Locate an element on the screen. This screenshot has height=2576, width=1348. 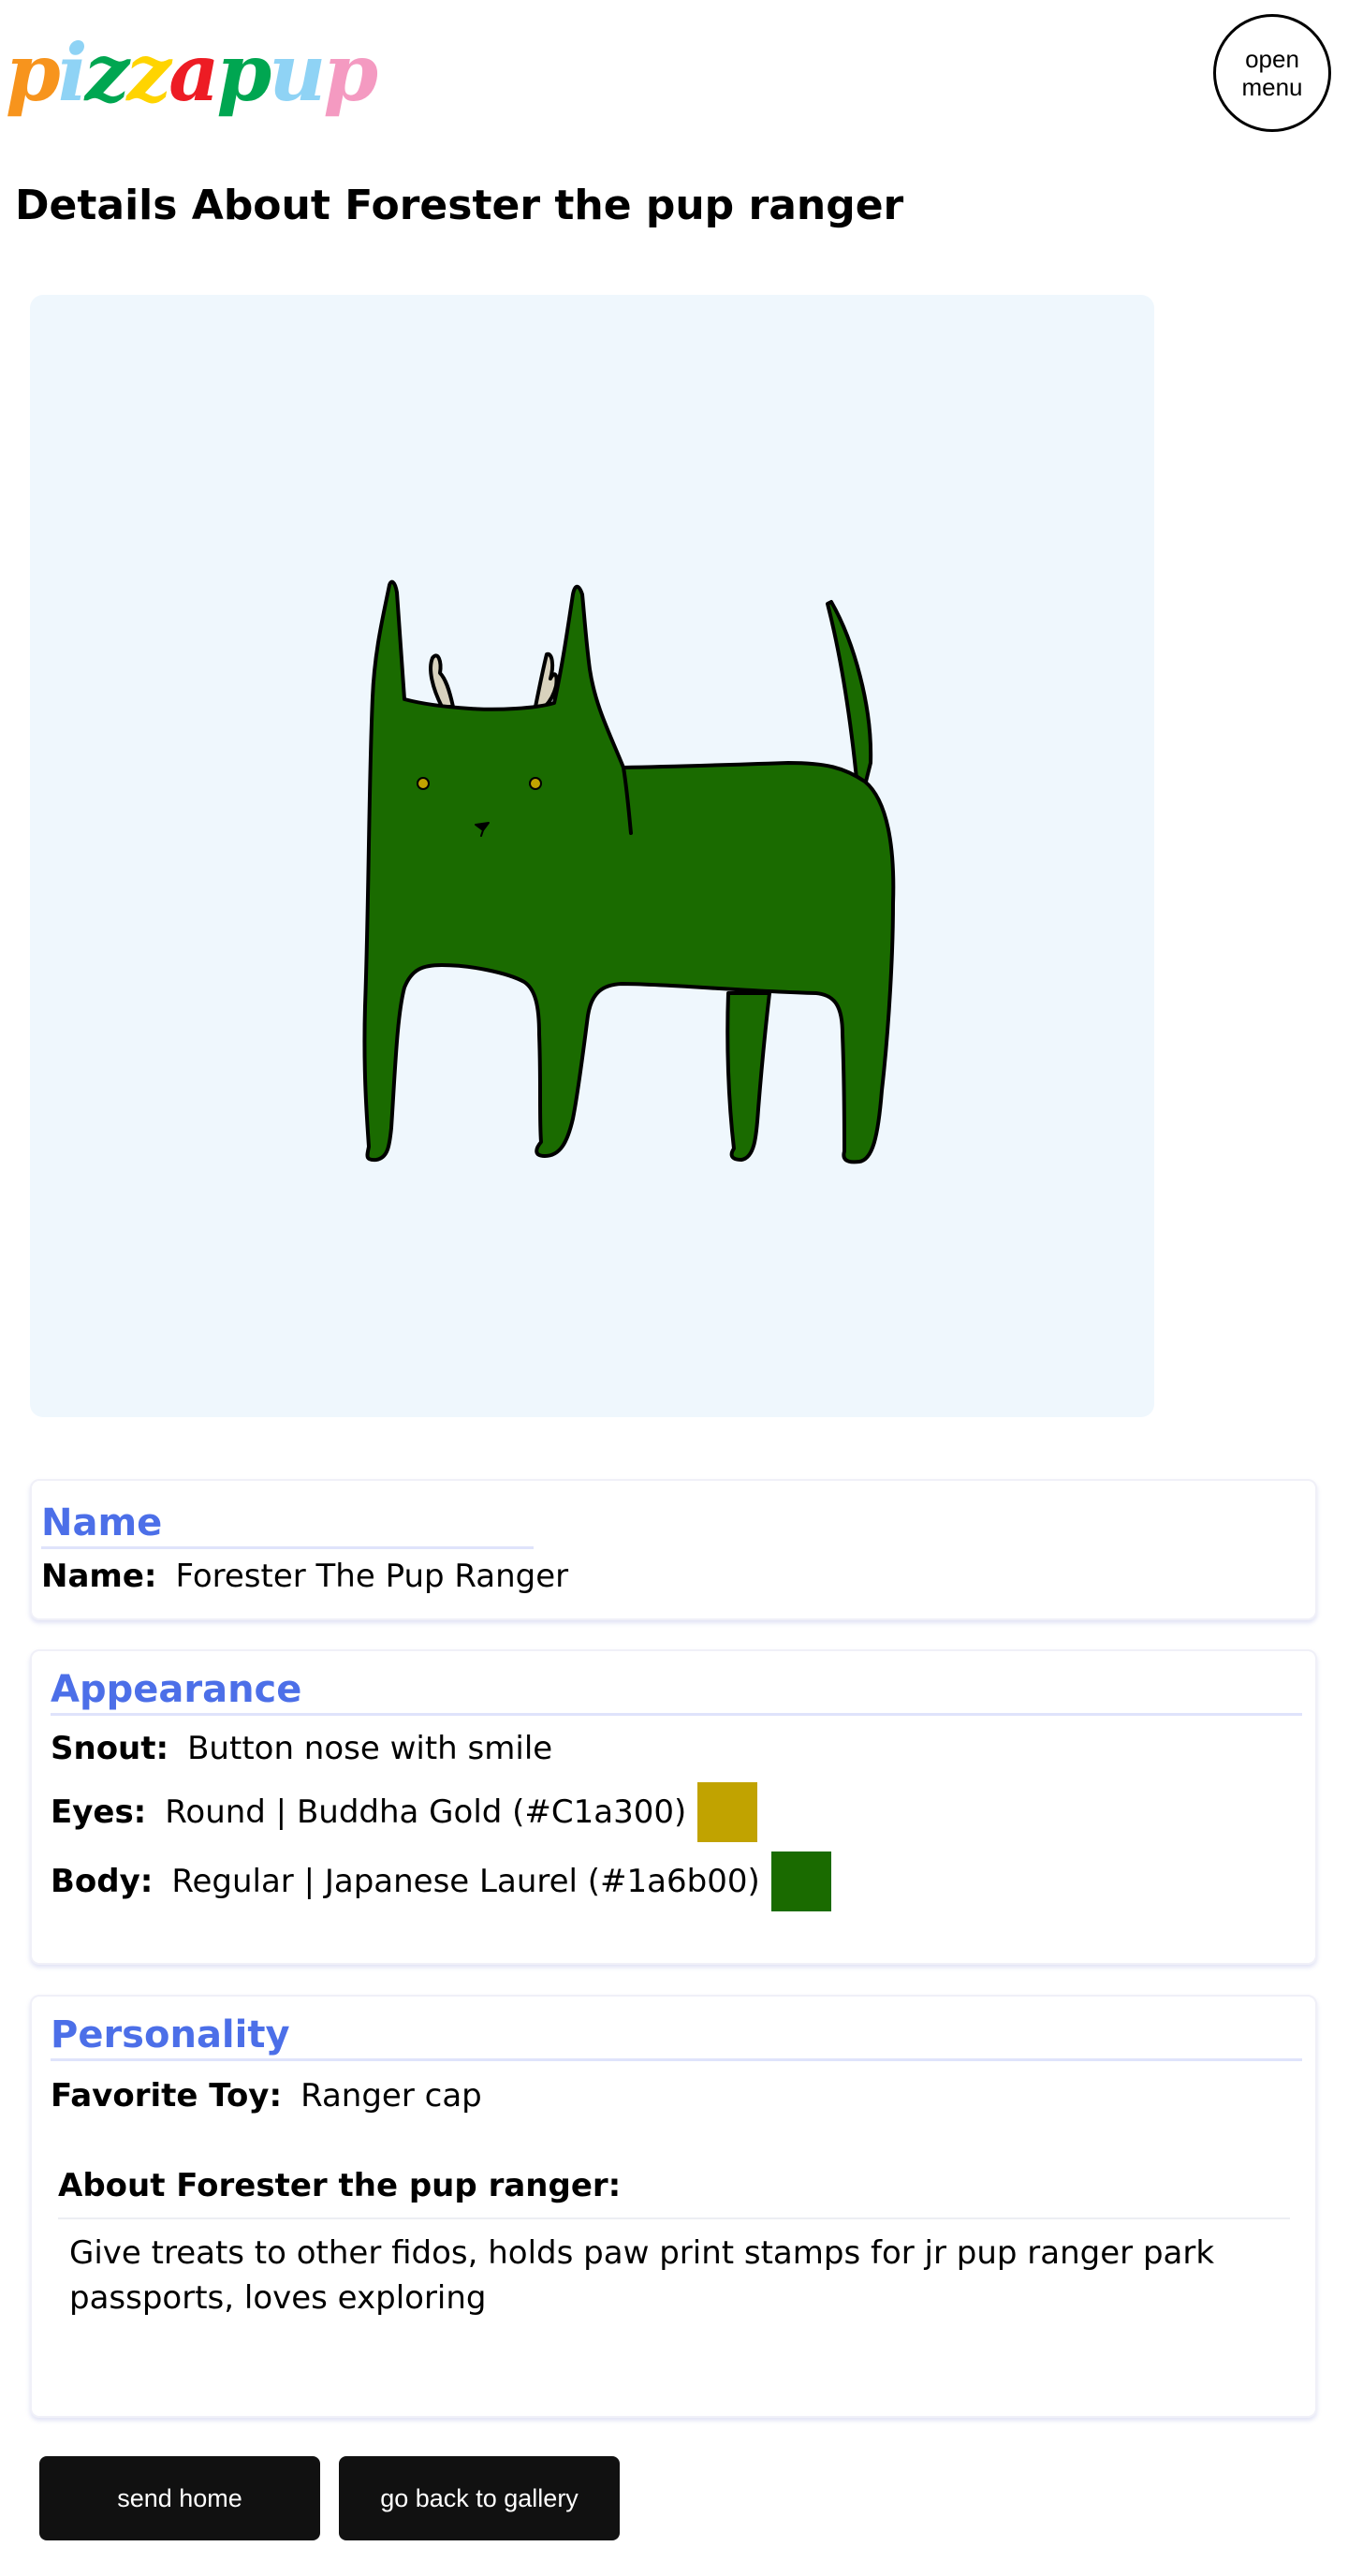
personality-section-heading: Personality is located at coordinates (676, 2036).